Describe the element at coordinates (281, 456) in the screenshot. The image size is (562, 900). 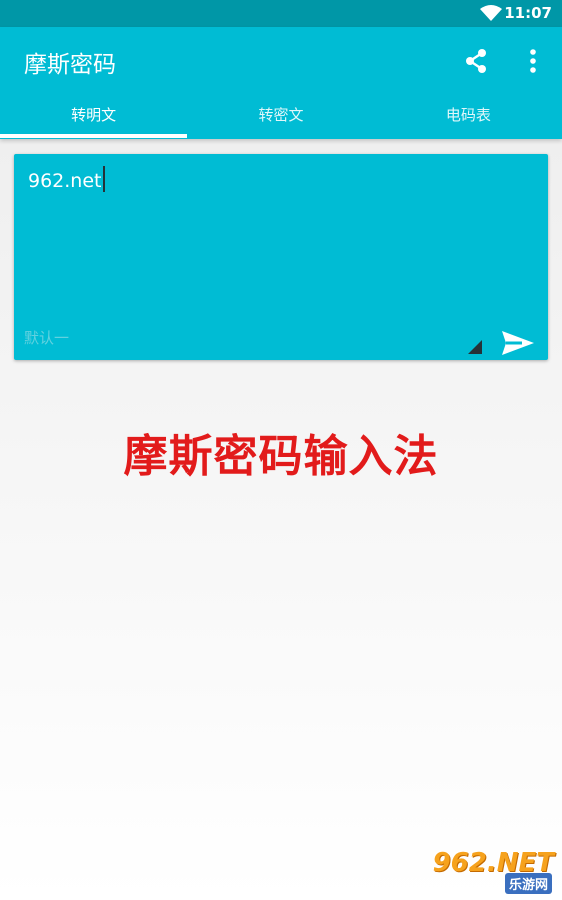
I see `promo-title: 摩斯密码输入法` at that location.